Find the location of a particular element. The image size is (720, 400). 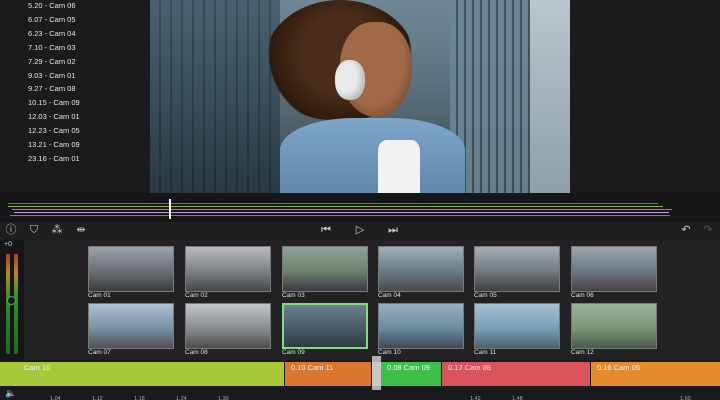

info-icon: ⓘ is located at coordinates (11, 230).